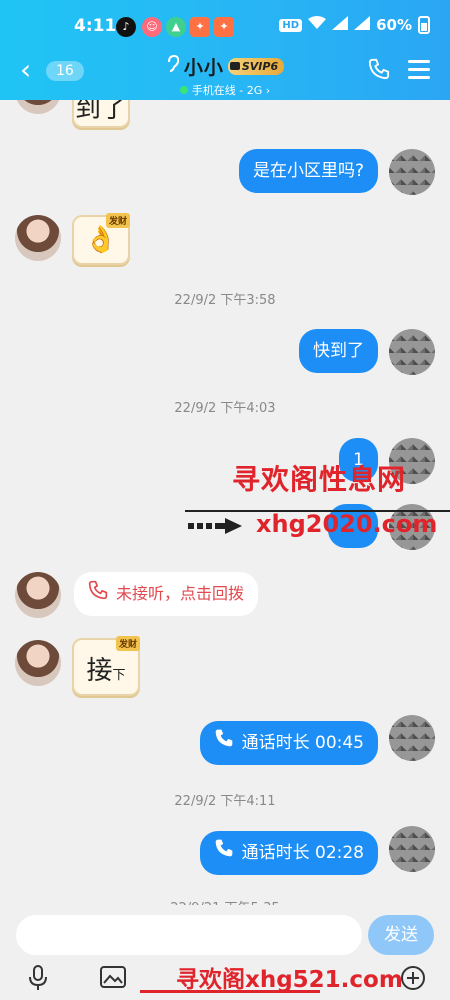 The width and height of the screenshot is (450, 1000). What do you see at coordinates (113, 977) in the screenshot?
I see `image-icon` at bounding box center [113, 977].